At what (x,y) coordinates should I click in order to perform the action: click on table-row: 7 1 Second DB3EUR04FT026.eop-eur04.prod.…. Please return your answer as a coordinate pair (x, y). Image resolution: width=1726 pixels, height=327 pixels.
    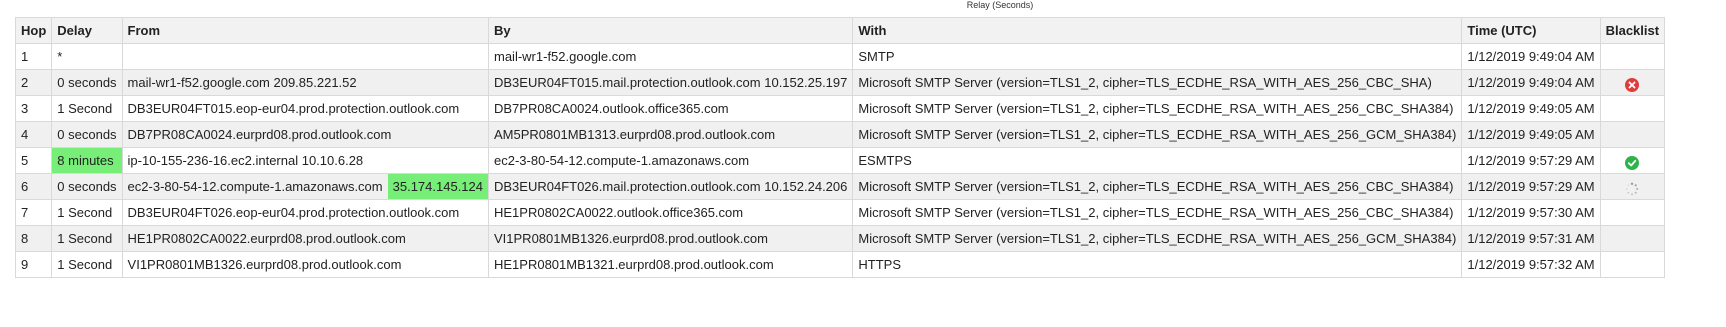
    Looking at the image, I should click on (840, 212).